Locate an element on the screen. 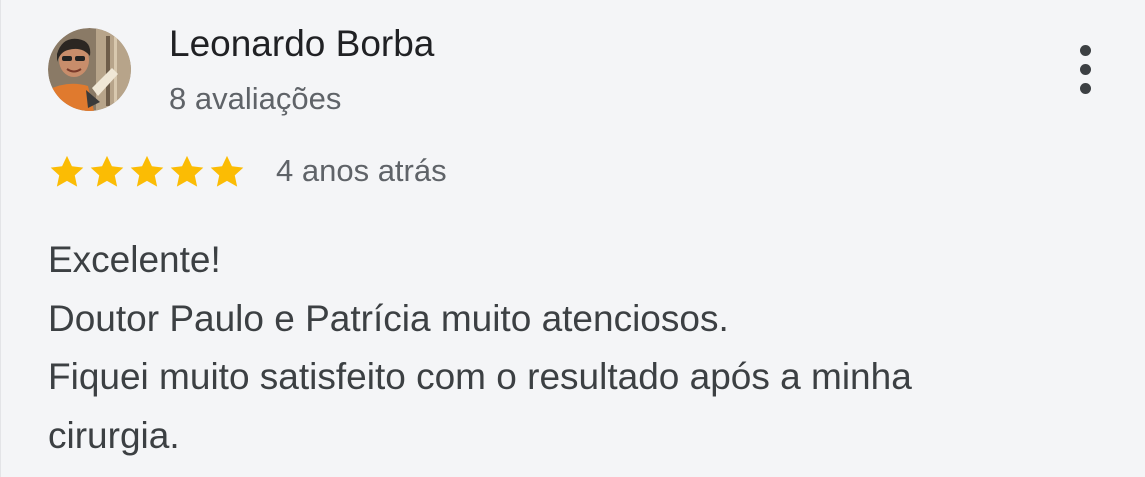 This screenshot has height=477, width=1145. review-count: 8 avaliações is located at coordinates (255, 98).